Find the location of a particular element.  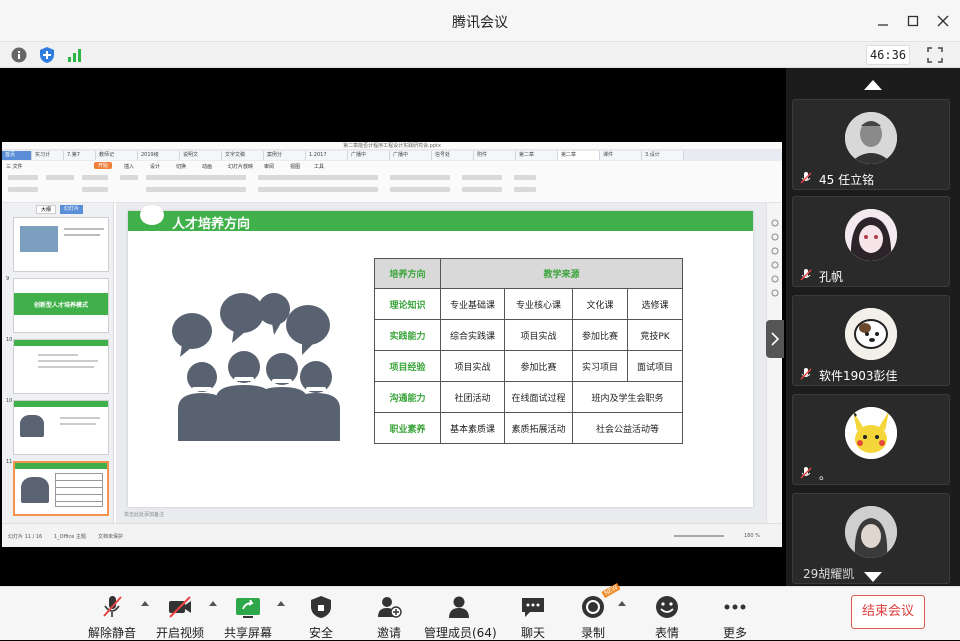

video-button: 开启视频 is located at coordinates (180, 616).